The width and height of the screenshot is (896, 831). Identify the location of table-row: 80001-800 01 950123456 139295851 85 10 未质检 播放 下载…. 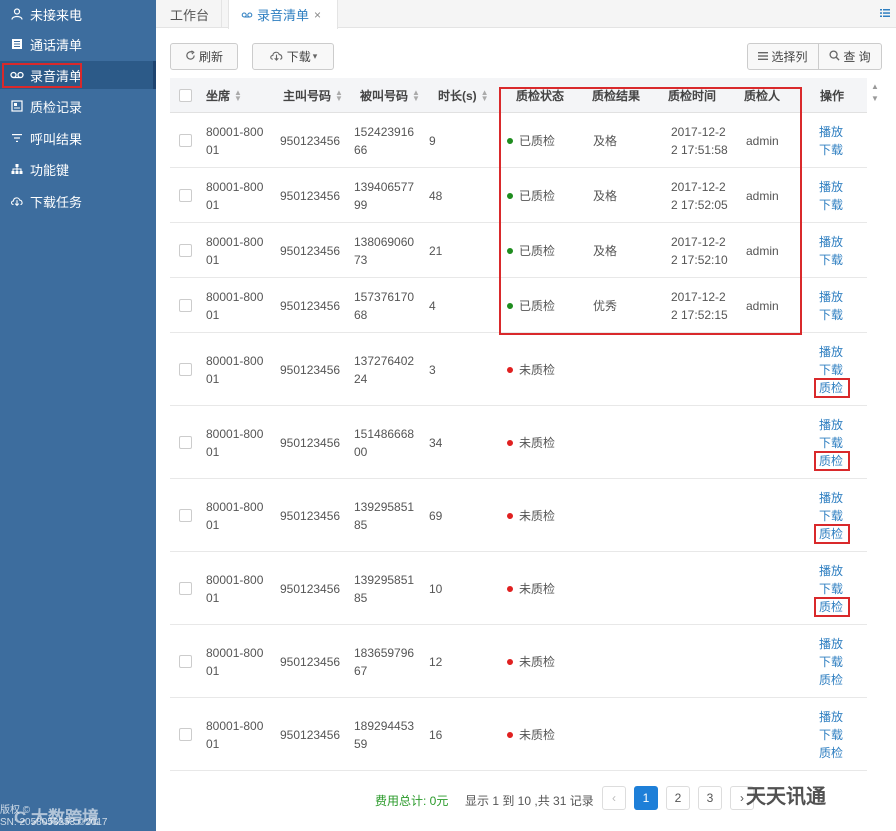
(518, 588).